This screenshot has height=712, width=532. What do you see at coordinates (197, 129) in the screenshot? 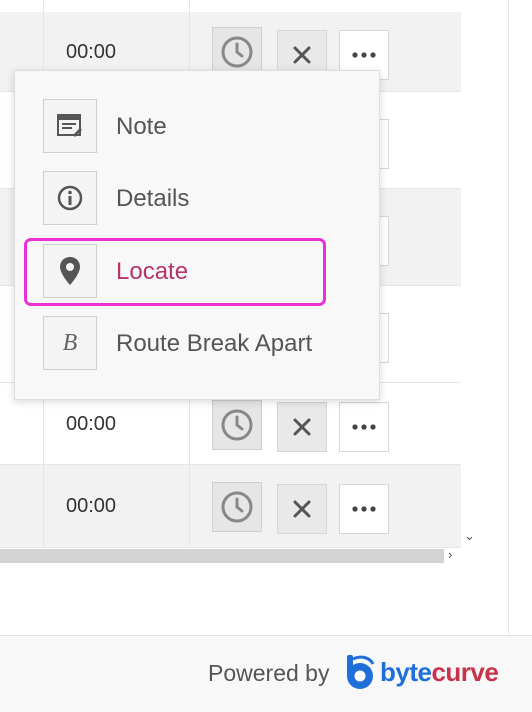
I see `menu-item-note: Note` at bounding box center [197, 129].